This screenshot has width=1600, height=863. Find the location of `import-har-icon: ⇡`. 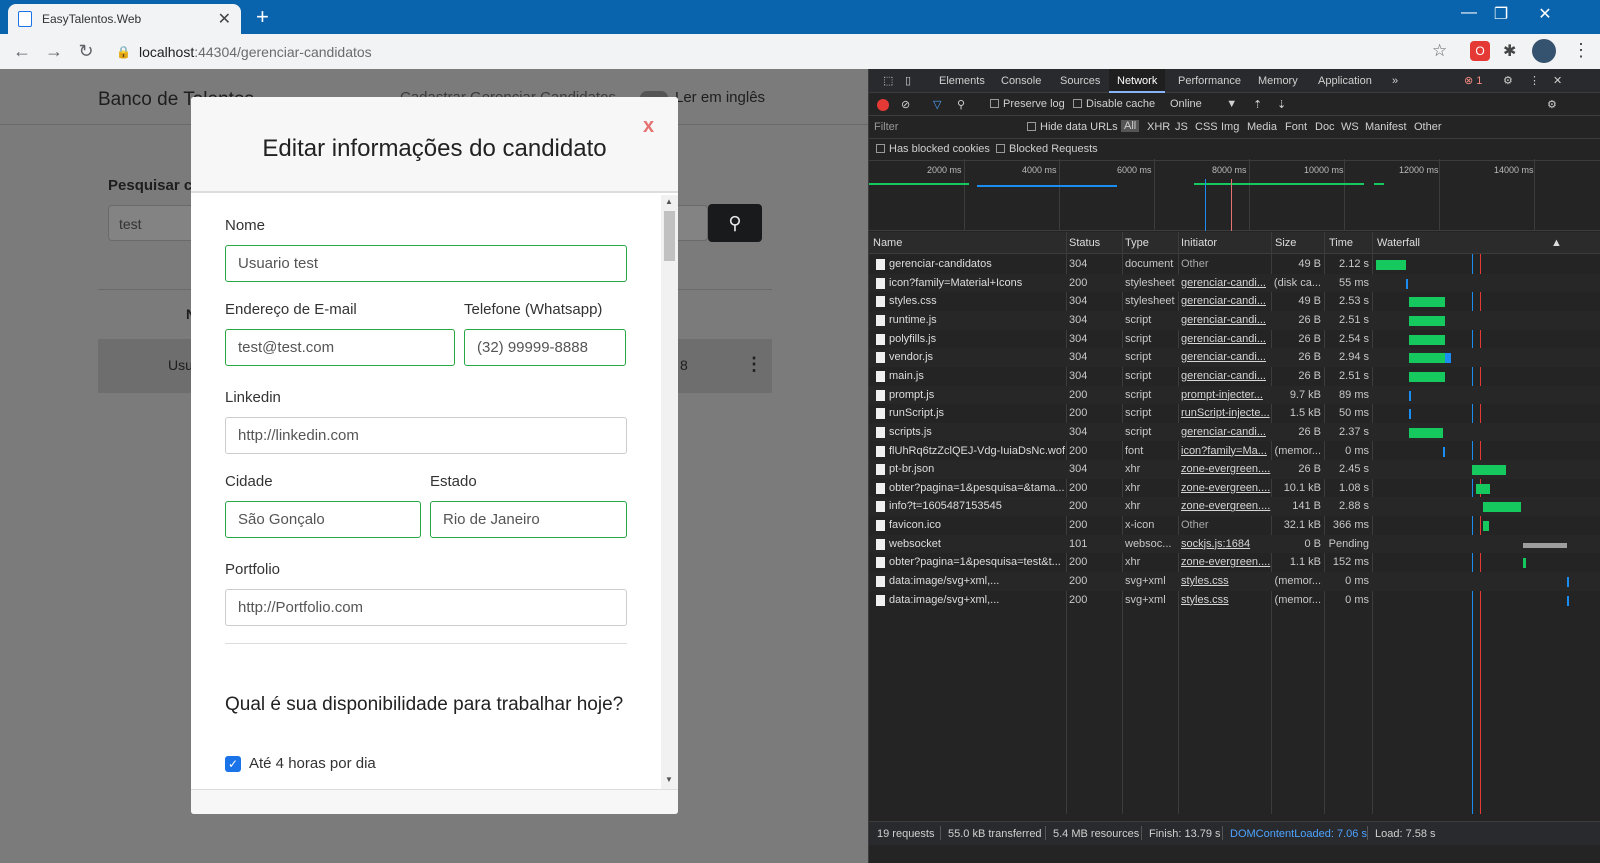

import-har-icon: ⇡ is located at coordinates (1257, 104).